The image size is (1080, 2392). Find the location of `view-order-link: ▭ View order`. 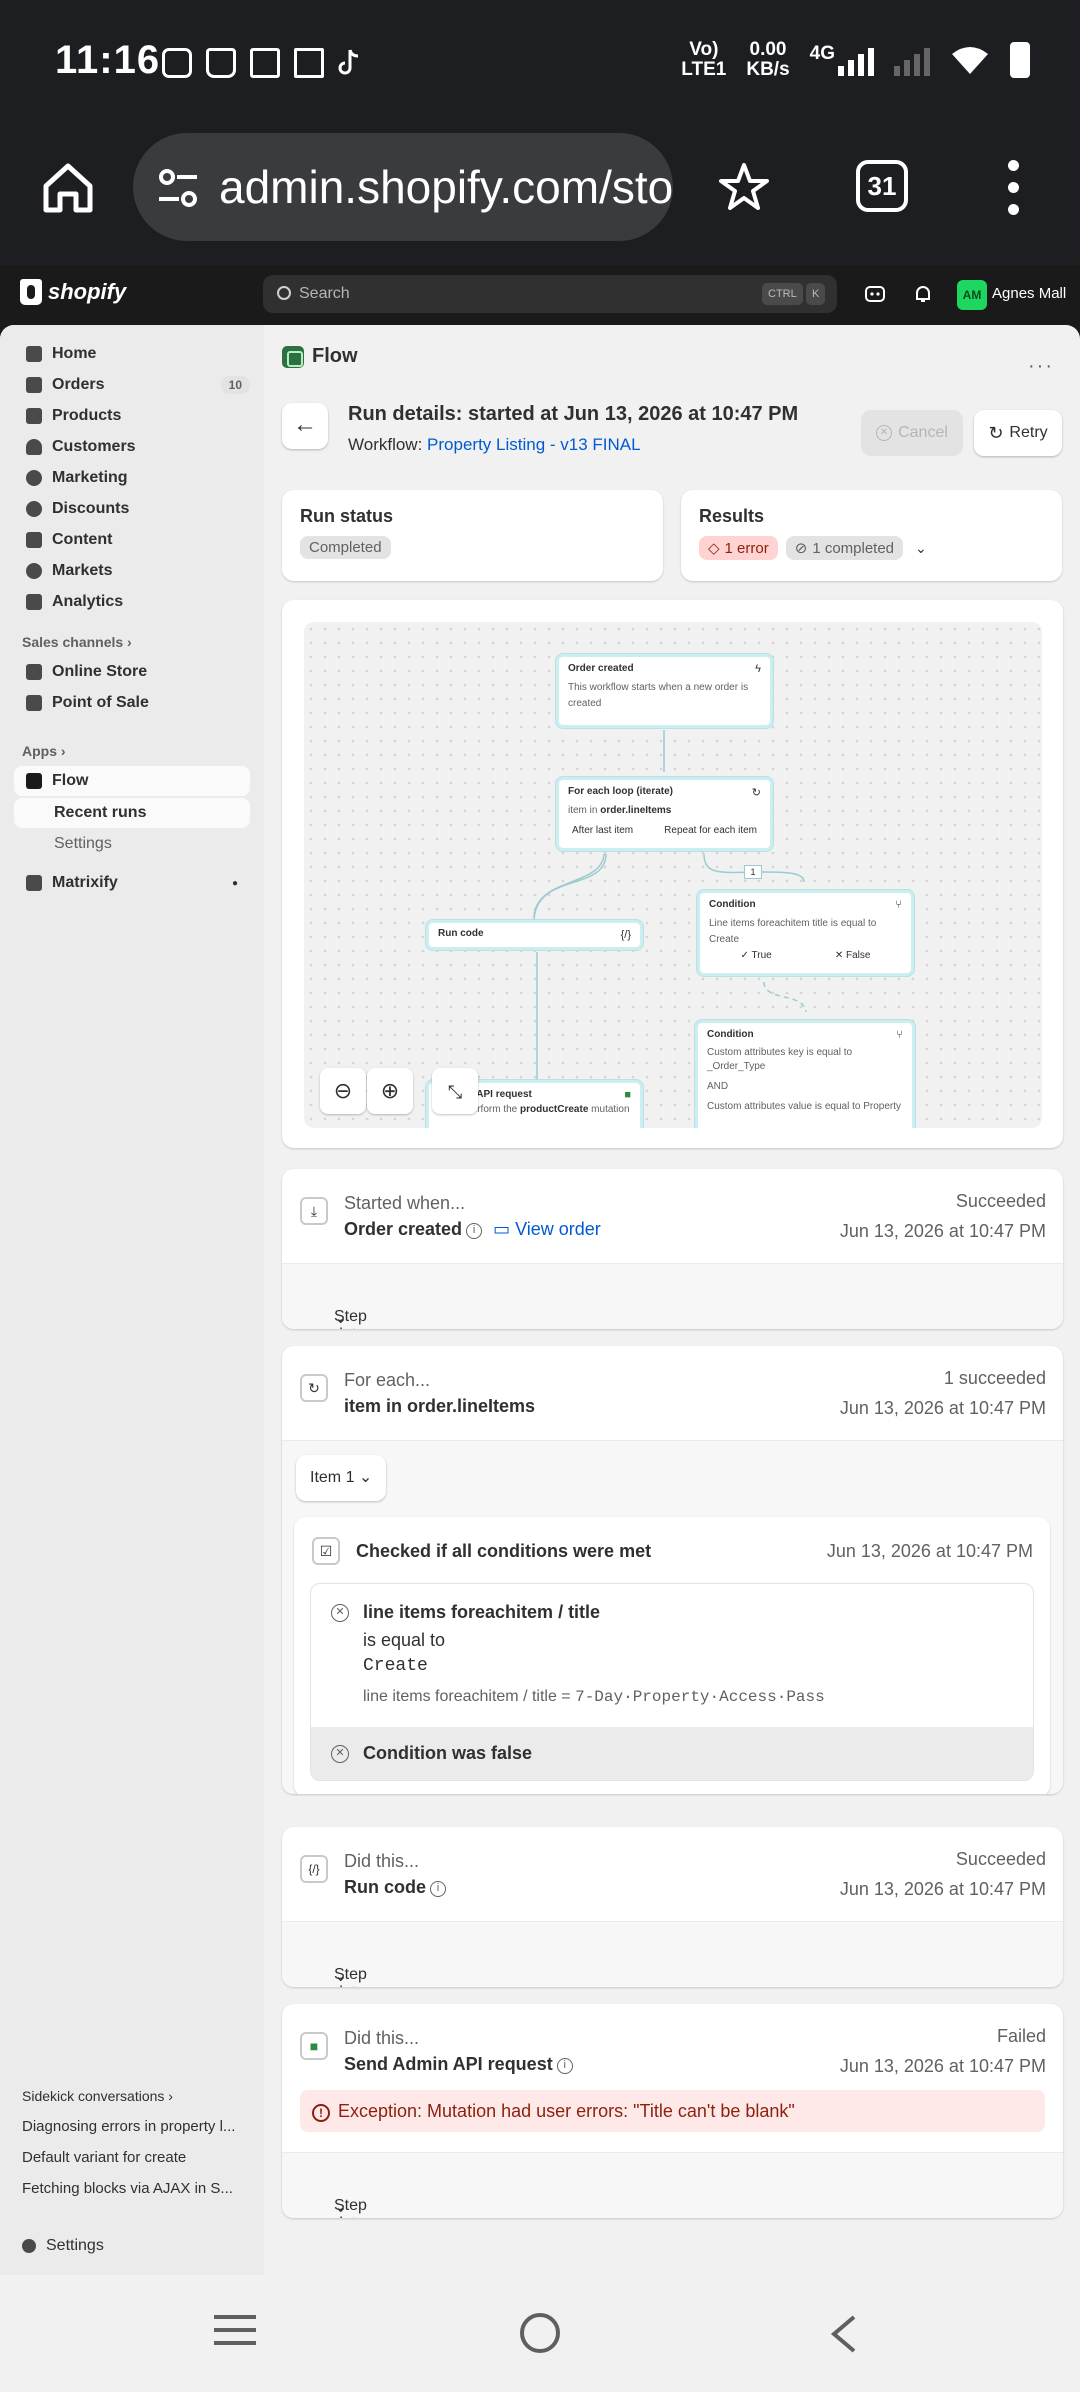

view-order-link: ▭ View order is located at coordinates (547, 1229).